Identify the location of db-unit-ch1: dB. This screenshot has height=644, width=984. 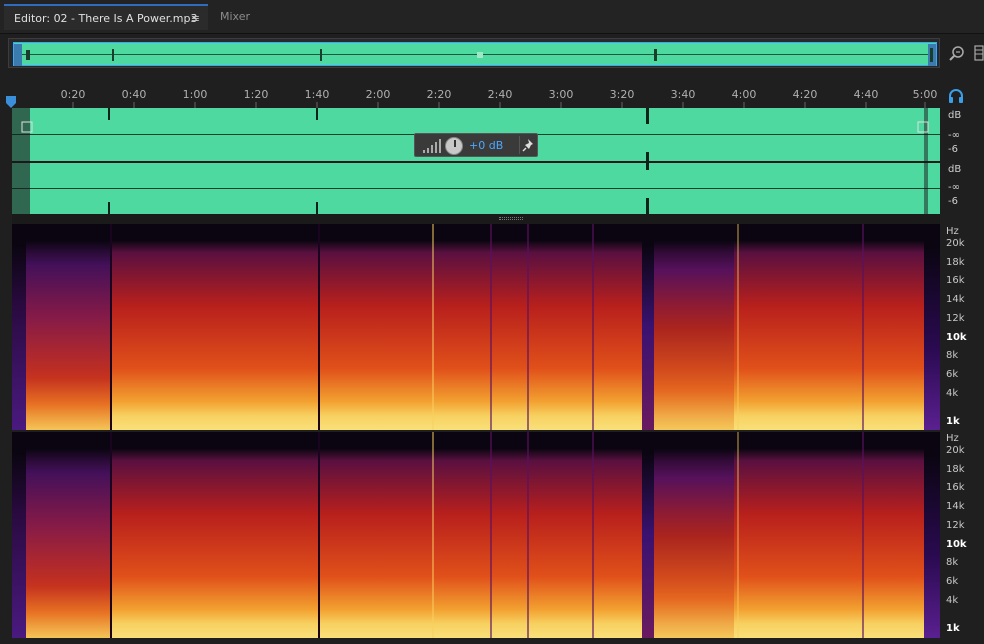
(955, 115).